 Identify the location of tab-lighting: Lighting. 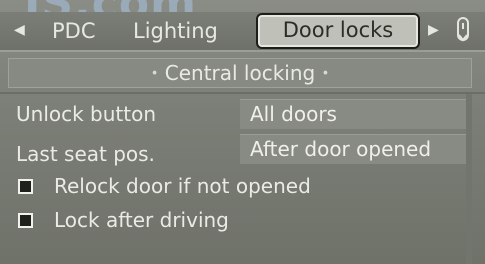
(175, 31).